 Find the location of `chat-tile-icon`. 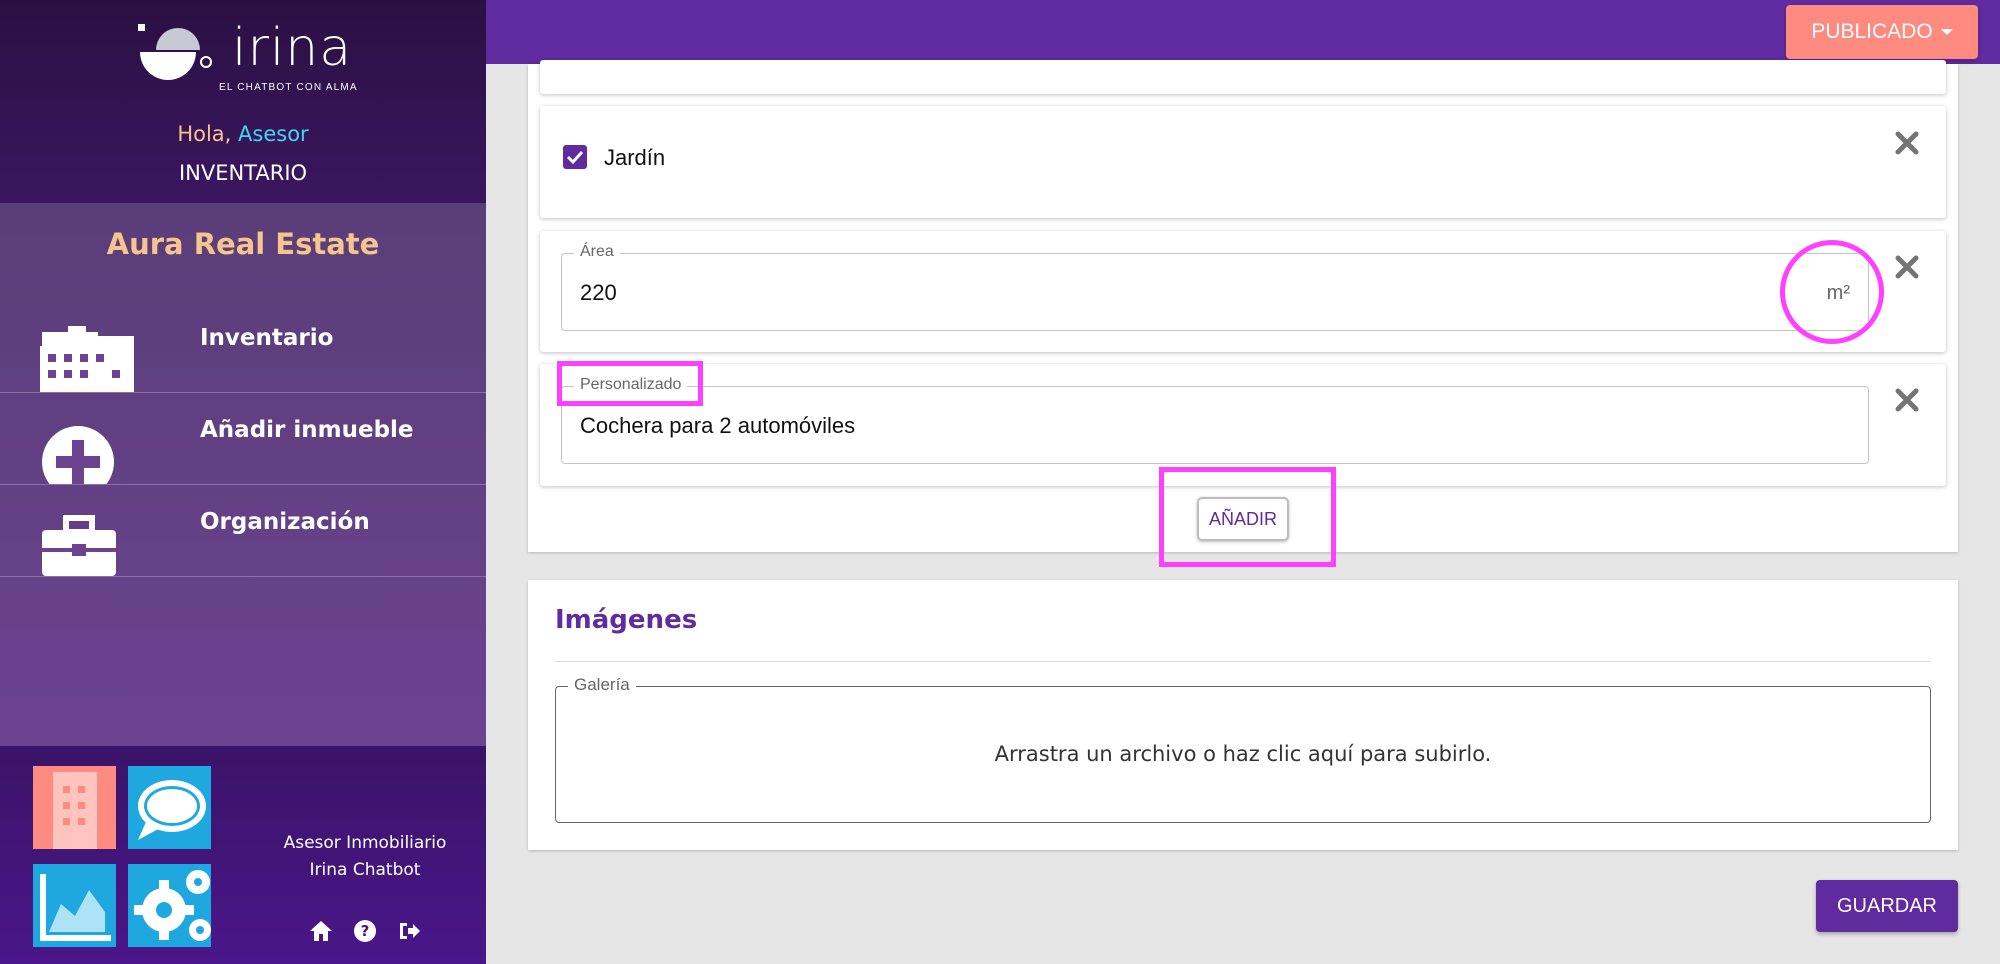

chat-tile-icon is located at coordinates (169, 807).